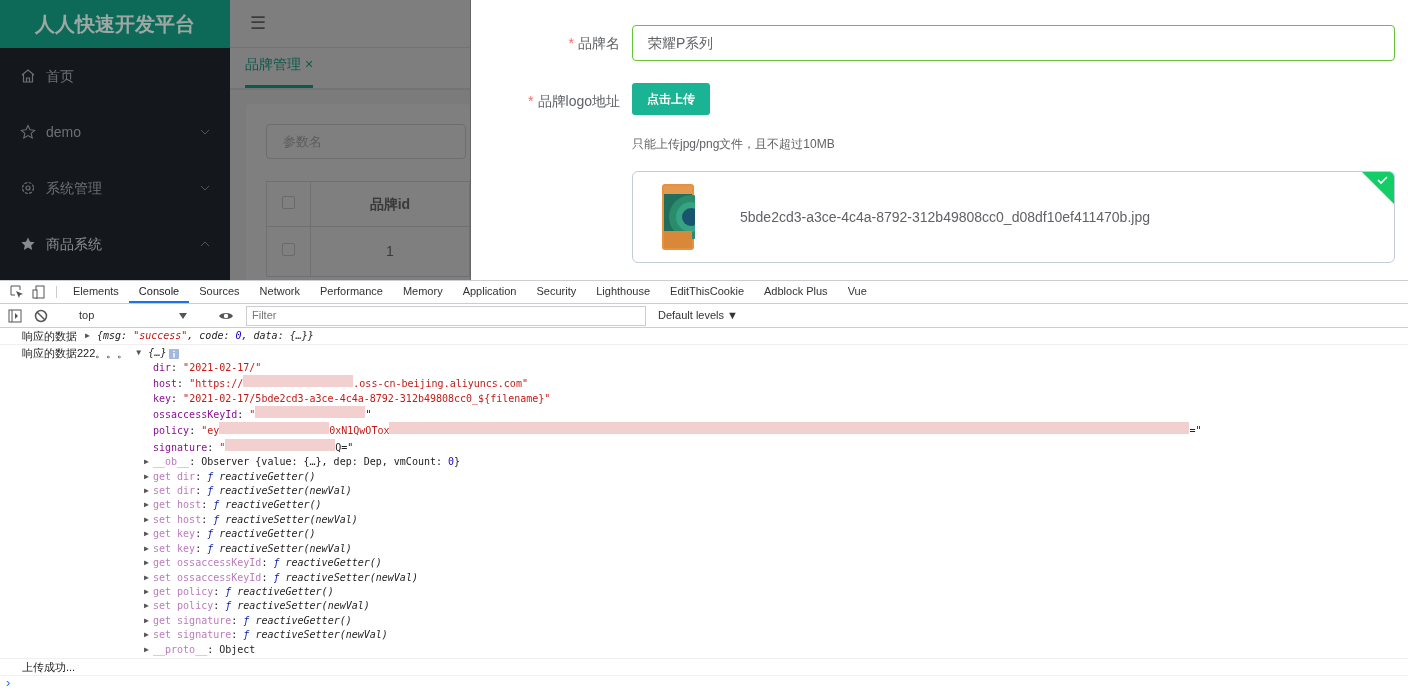  I want to click on property-line: get signature: ƒ reactiveGetter(), so click(252, 620).